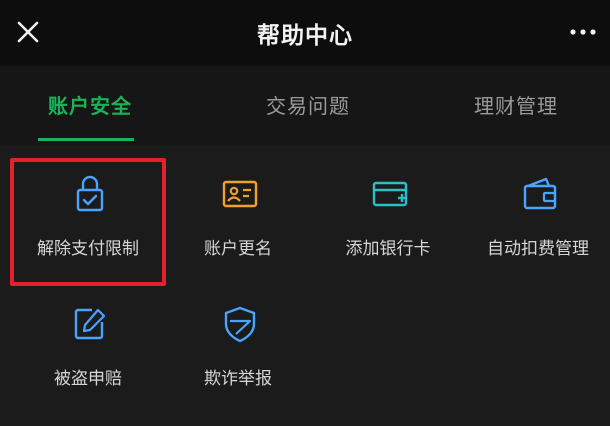  Describe the element at coordinates (88, 341) in the screenshot. I see `item-theft-claim: 被盗申赔` at that location.